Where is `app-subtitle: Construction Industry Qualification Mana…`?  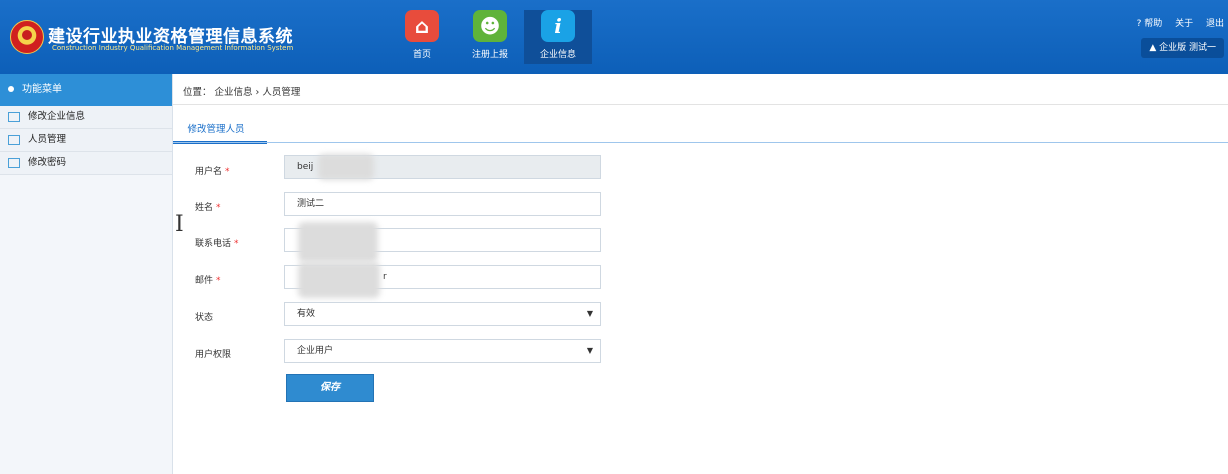 app-subtitle: Construction Industry Qualification Mana… is located at coordinates (173, 48).